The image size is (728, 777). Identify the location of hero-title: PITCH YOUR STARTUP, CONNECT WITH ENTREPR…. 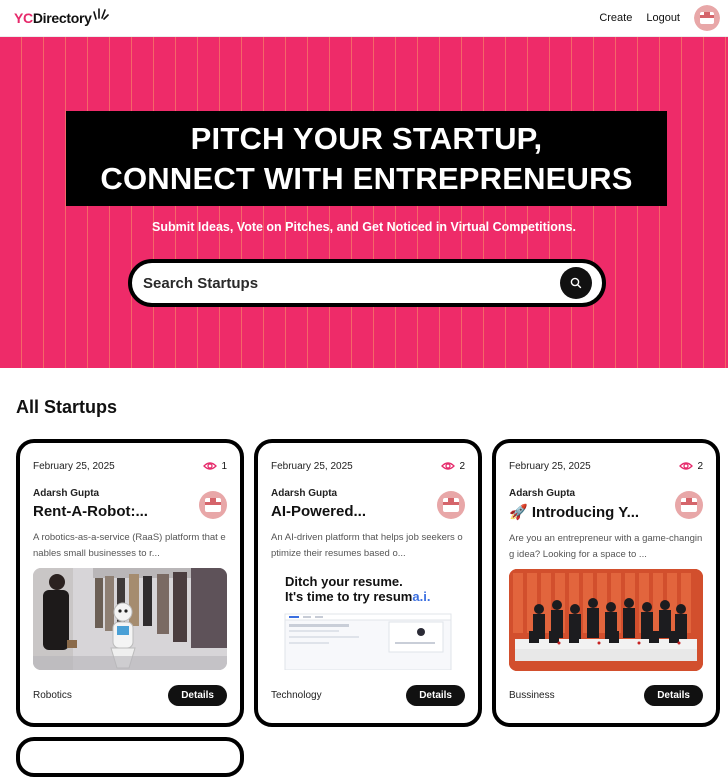
(366, 158).